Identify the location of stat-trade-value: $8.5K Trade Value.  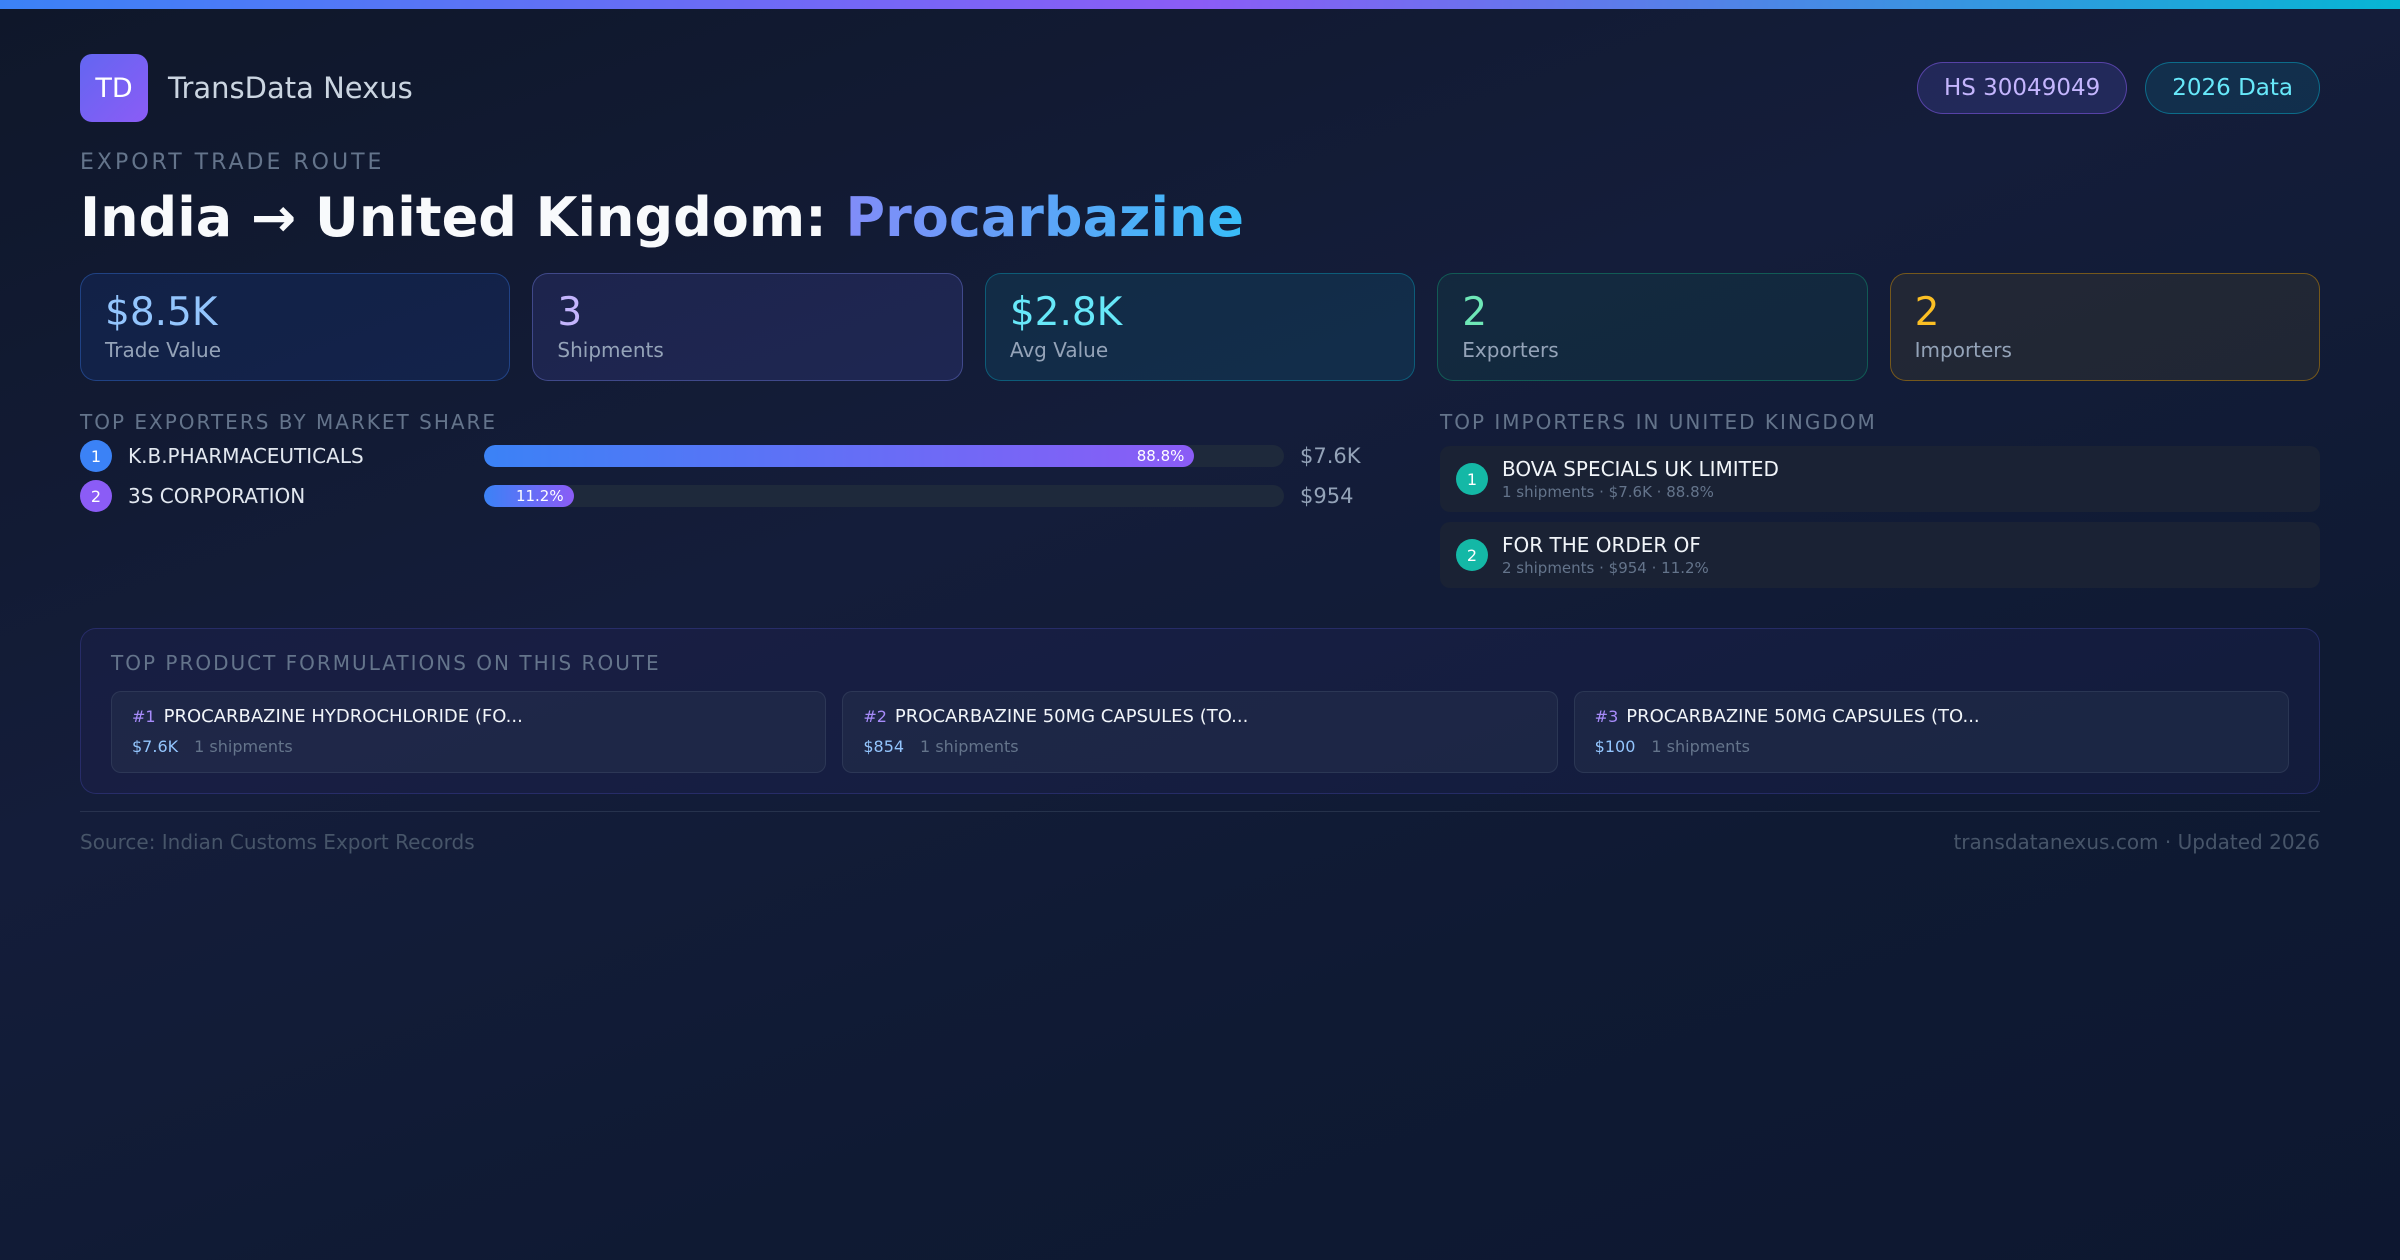
(295, 327).